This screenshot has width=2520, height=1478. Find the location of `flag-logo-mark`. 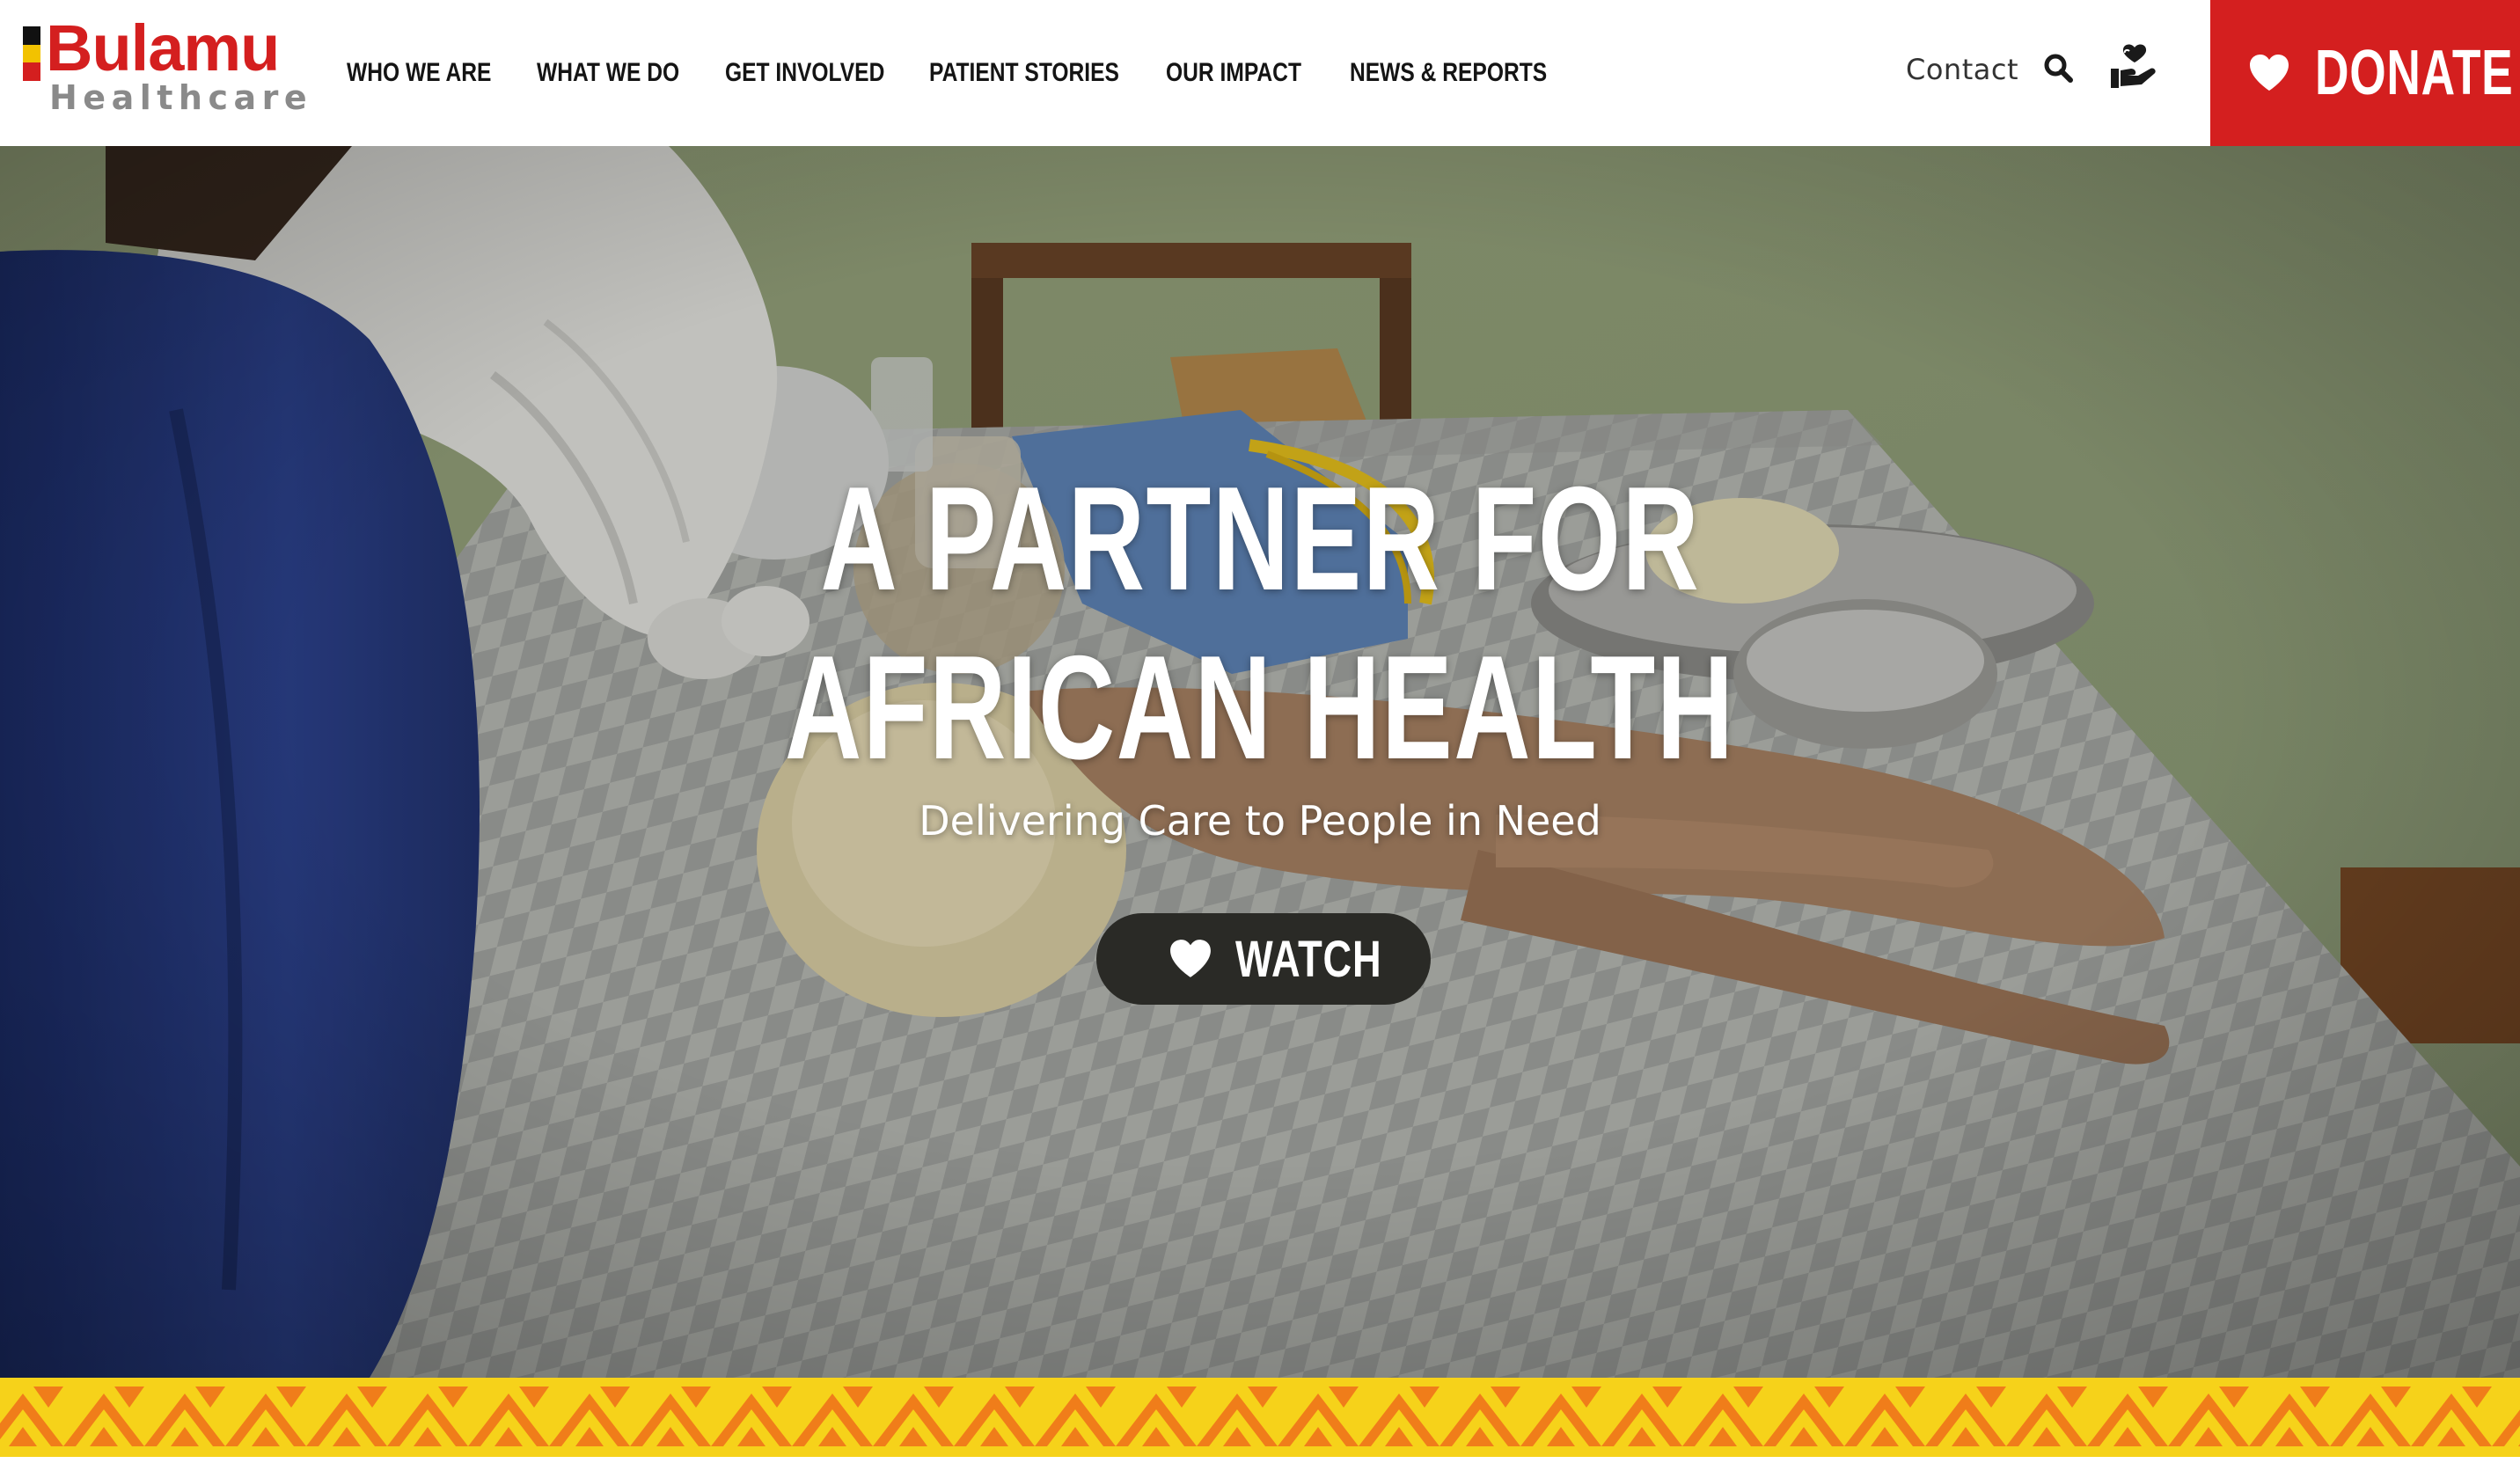

flag-logo-mark is located at coordinates (31, 53).